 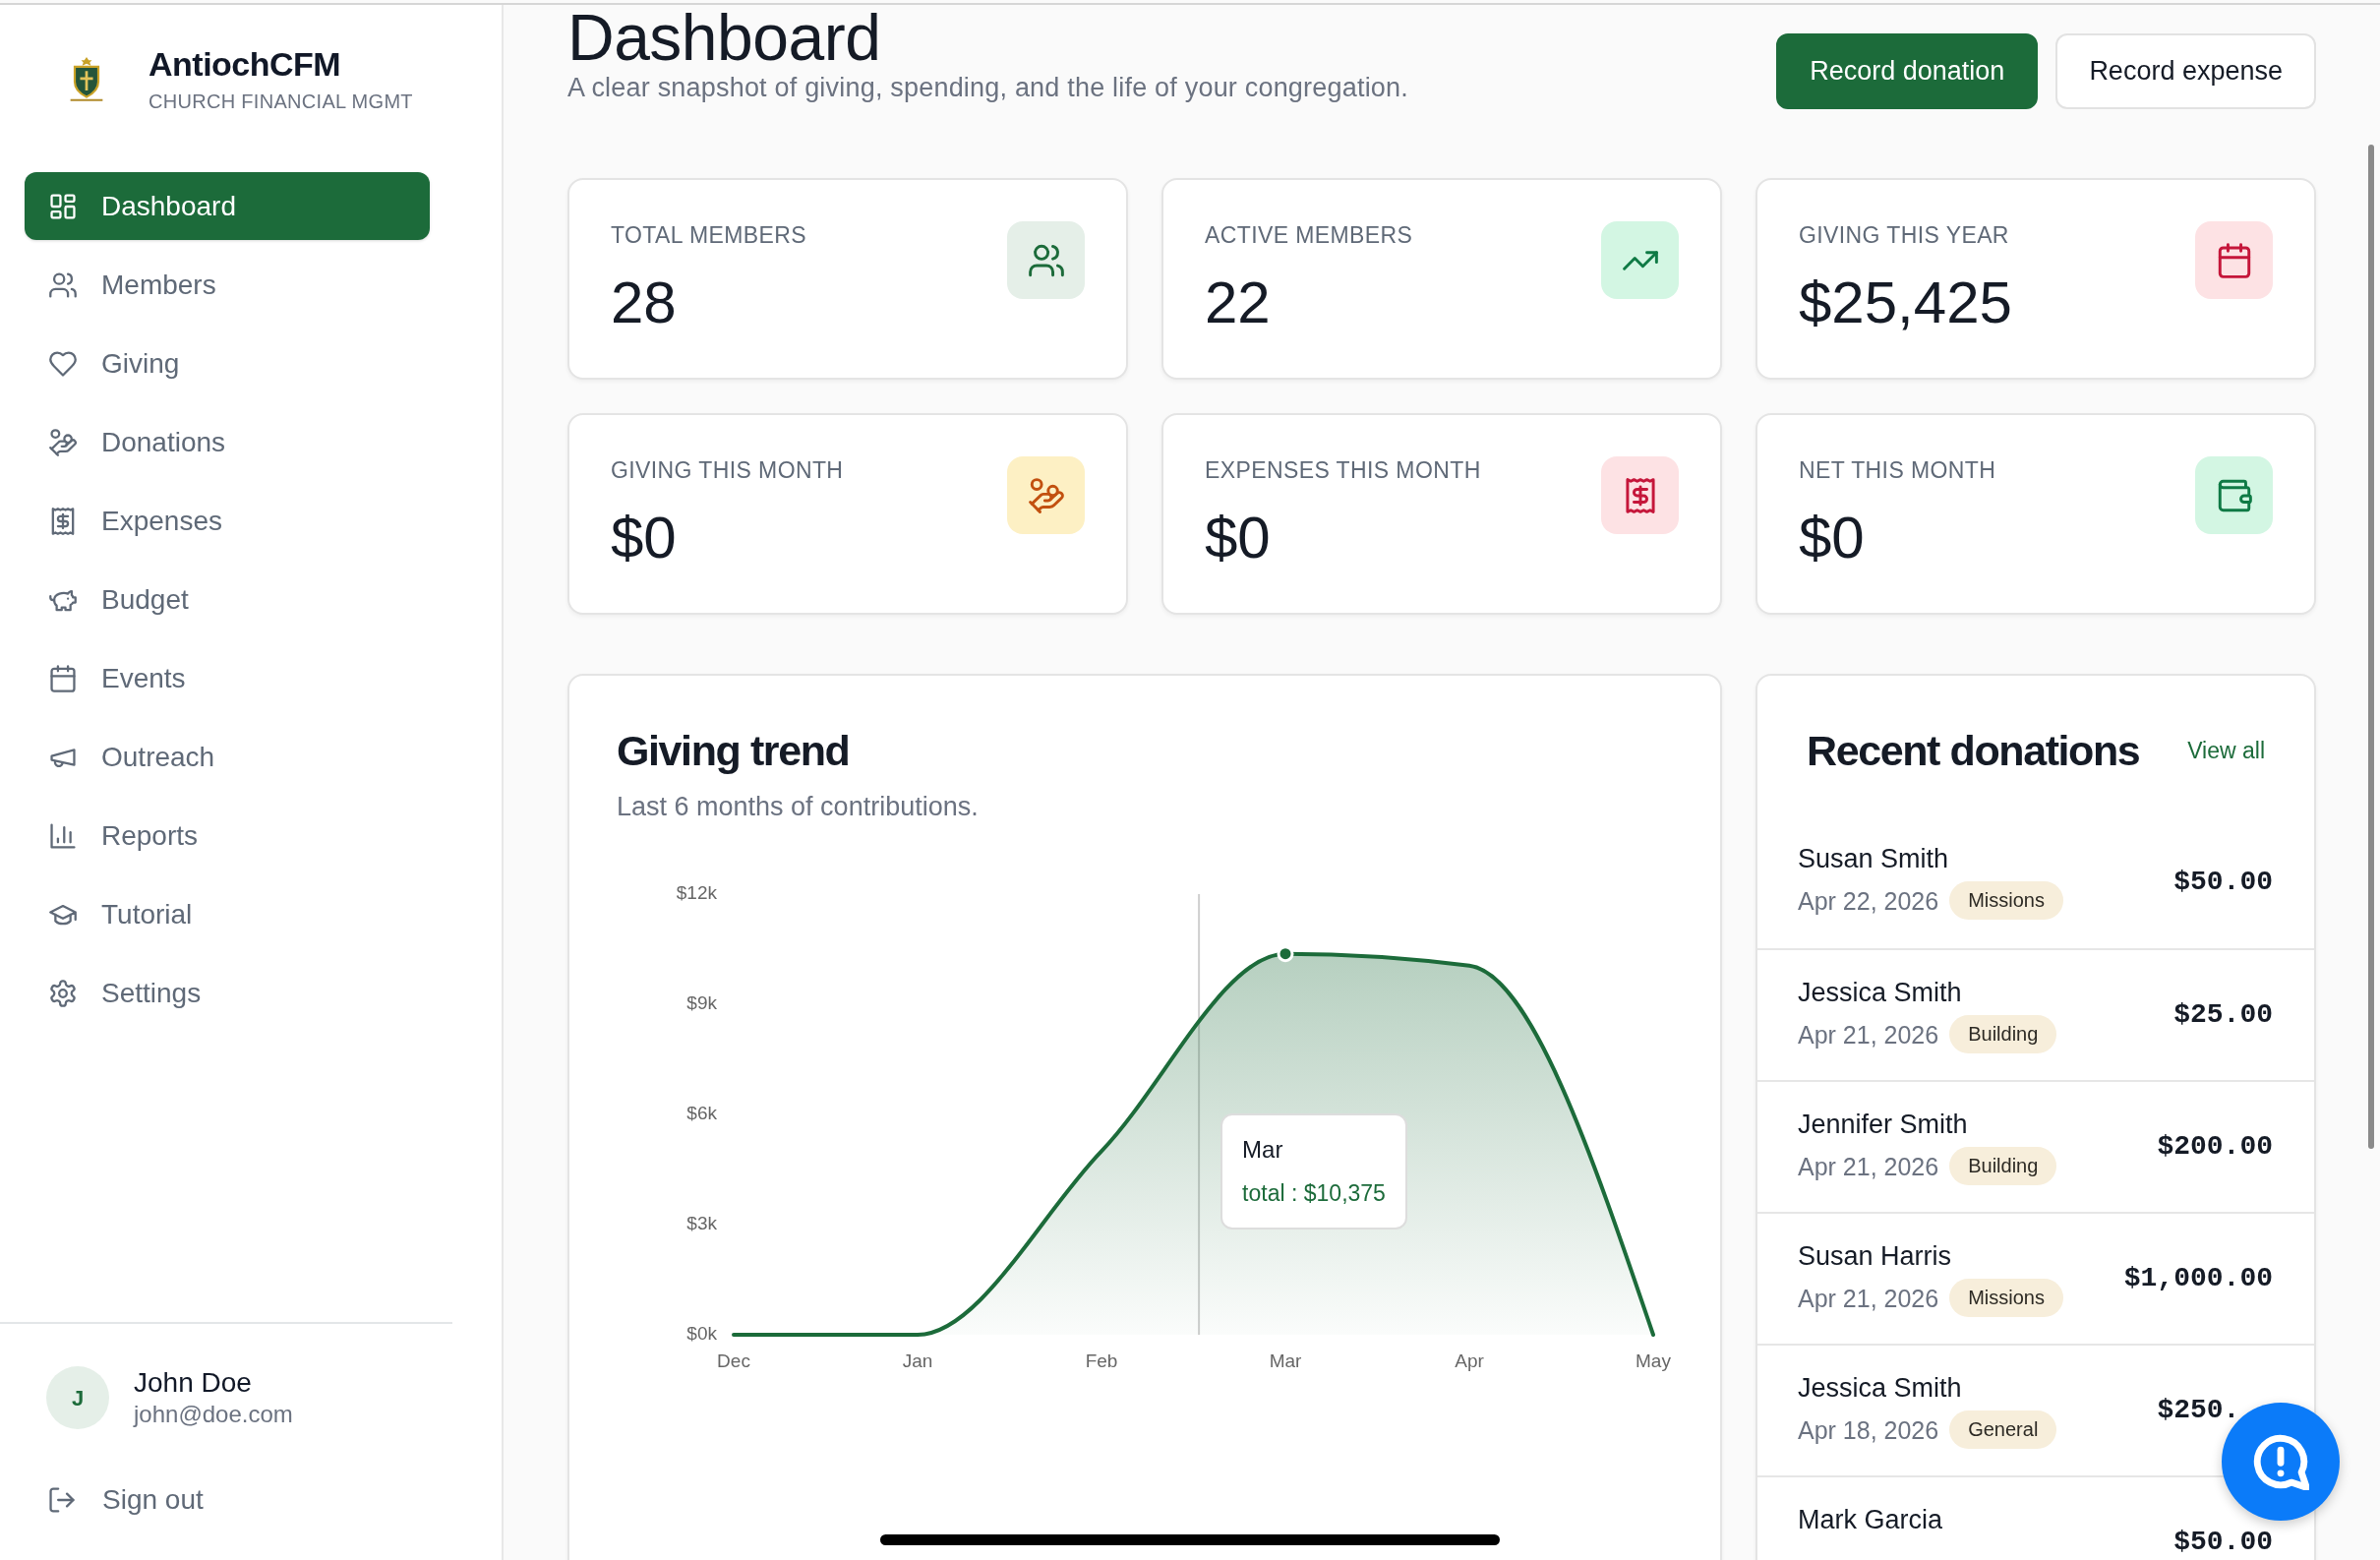 I want to click on donation-amount: $200.00, so click(x=2215, y=1147).